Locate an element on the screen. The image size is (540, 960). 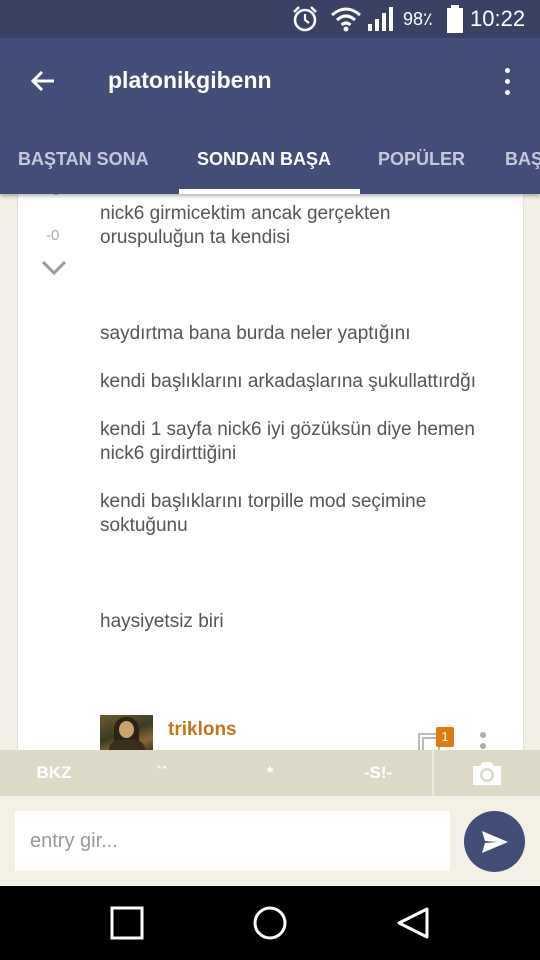
active-tab-indicator is located at coordinates (269, 191).